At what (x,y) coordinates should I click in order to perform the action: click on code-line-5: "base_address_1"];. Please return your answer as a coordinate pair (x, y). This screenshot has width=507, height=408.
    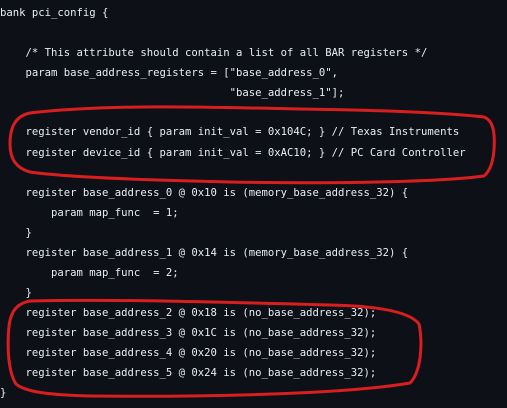
    Looking at the image, I should click on (172, 93).